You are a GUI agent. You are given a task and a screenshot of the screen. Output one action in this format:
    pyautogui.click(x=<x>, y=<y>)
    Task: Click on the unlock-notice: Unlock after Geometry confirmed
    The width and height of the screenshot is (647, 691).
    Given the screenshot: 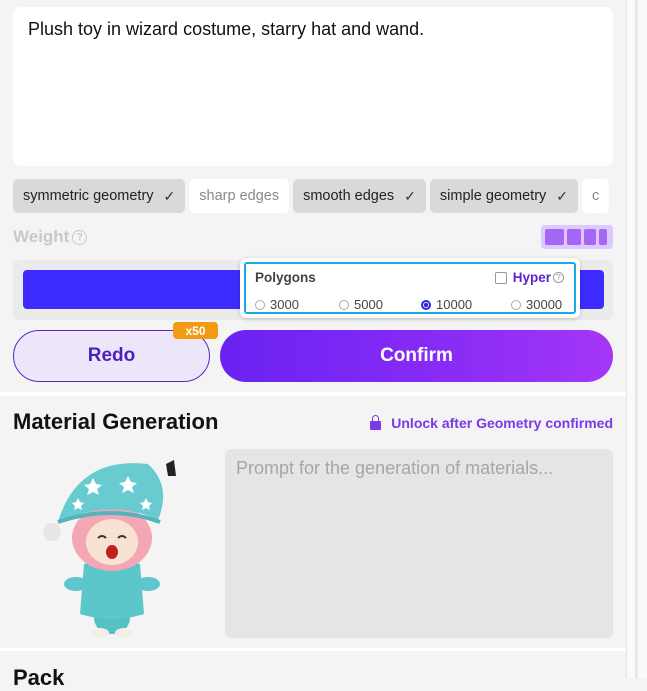 What is the action you would take?
    pyautogui.click(x=491, y=422)
    